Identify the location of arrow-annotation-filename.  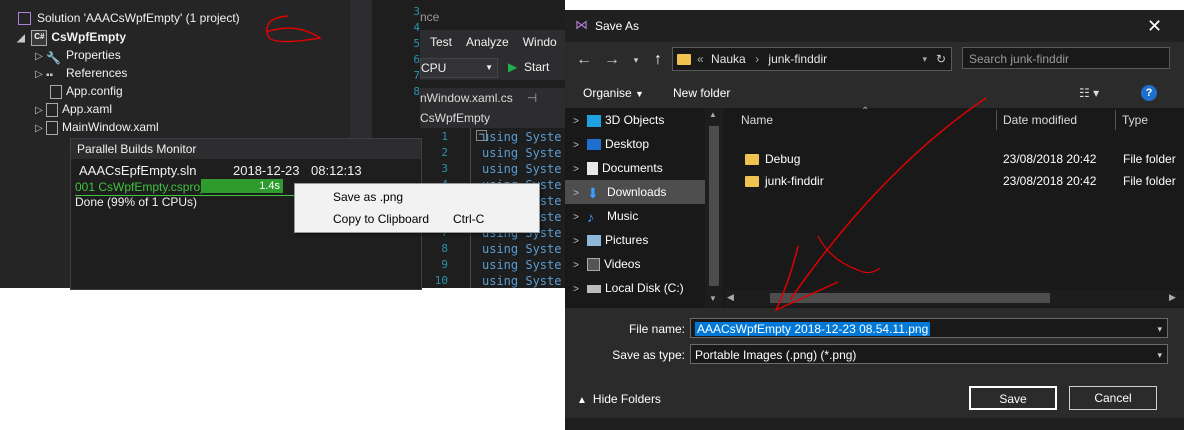
(888, 199).